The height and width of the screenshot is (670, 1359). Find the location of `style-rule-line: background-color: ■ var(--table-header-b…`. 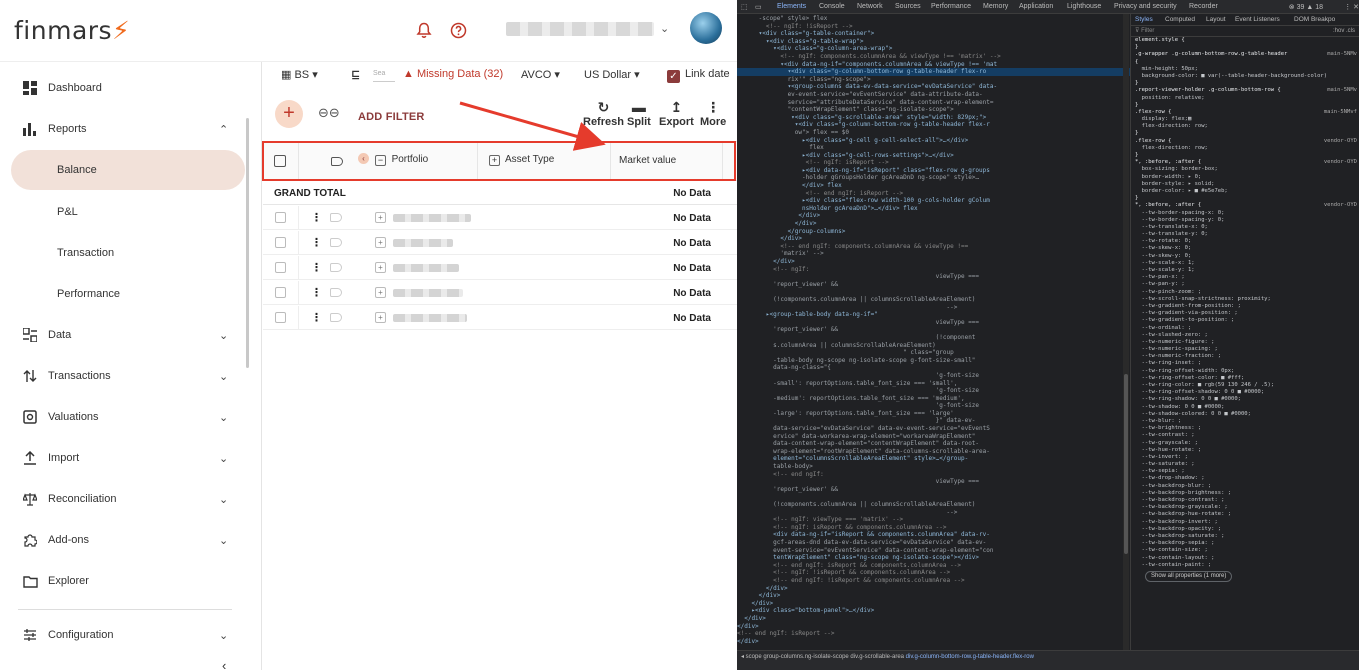

style-rule-line: background-color: ■ var(--table-header-b… is located at coordinates (1245, 76).